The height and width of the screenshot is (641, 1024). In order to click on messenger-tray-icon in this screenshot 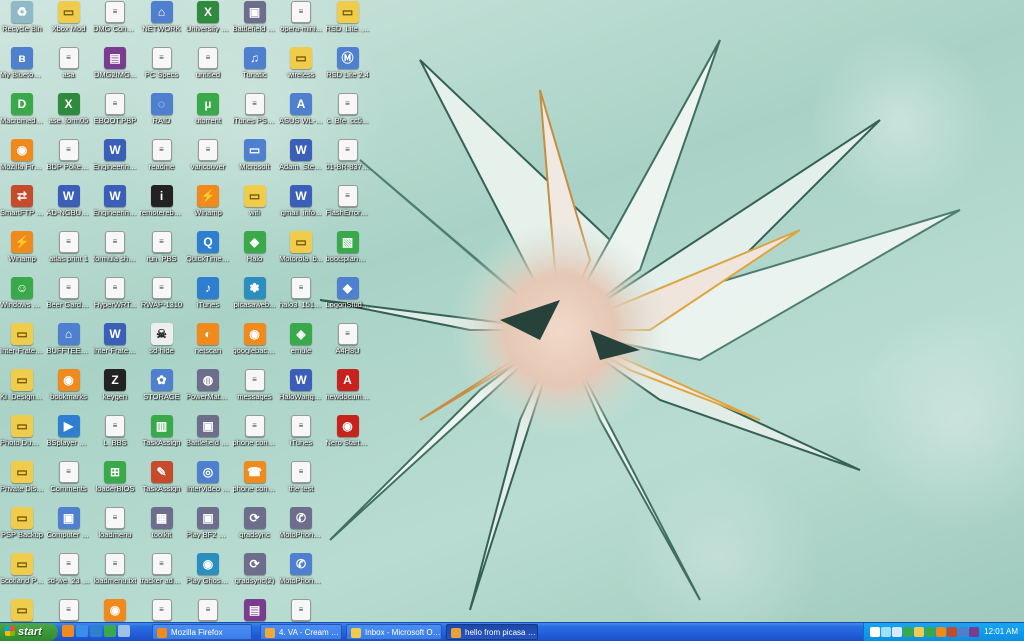, I will do `click(908, 632)`.